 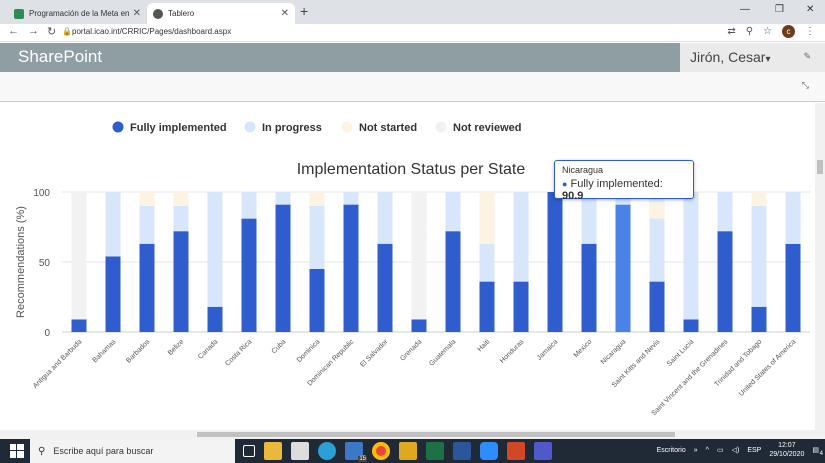 I want to click on powerpoint-icon, so click(x=516, y=451).